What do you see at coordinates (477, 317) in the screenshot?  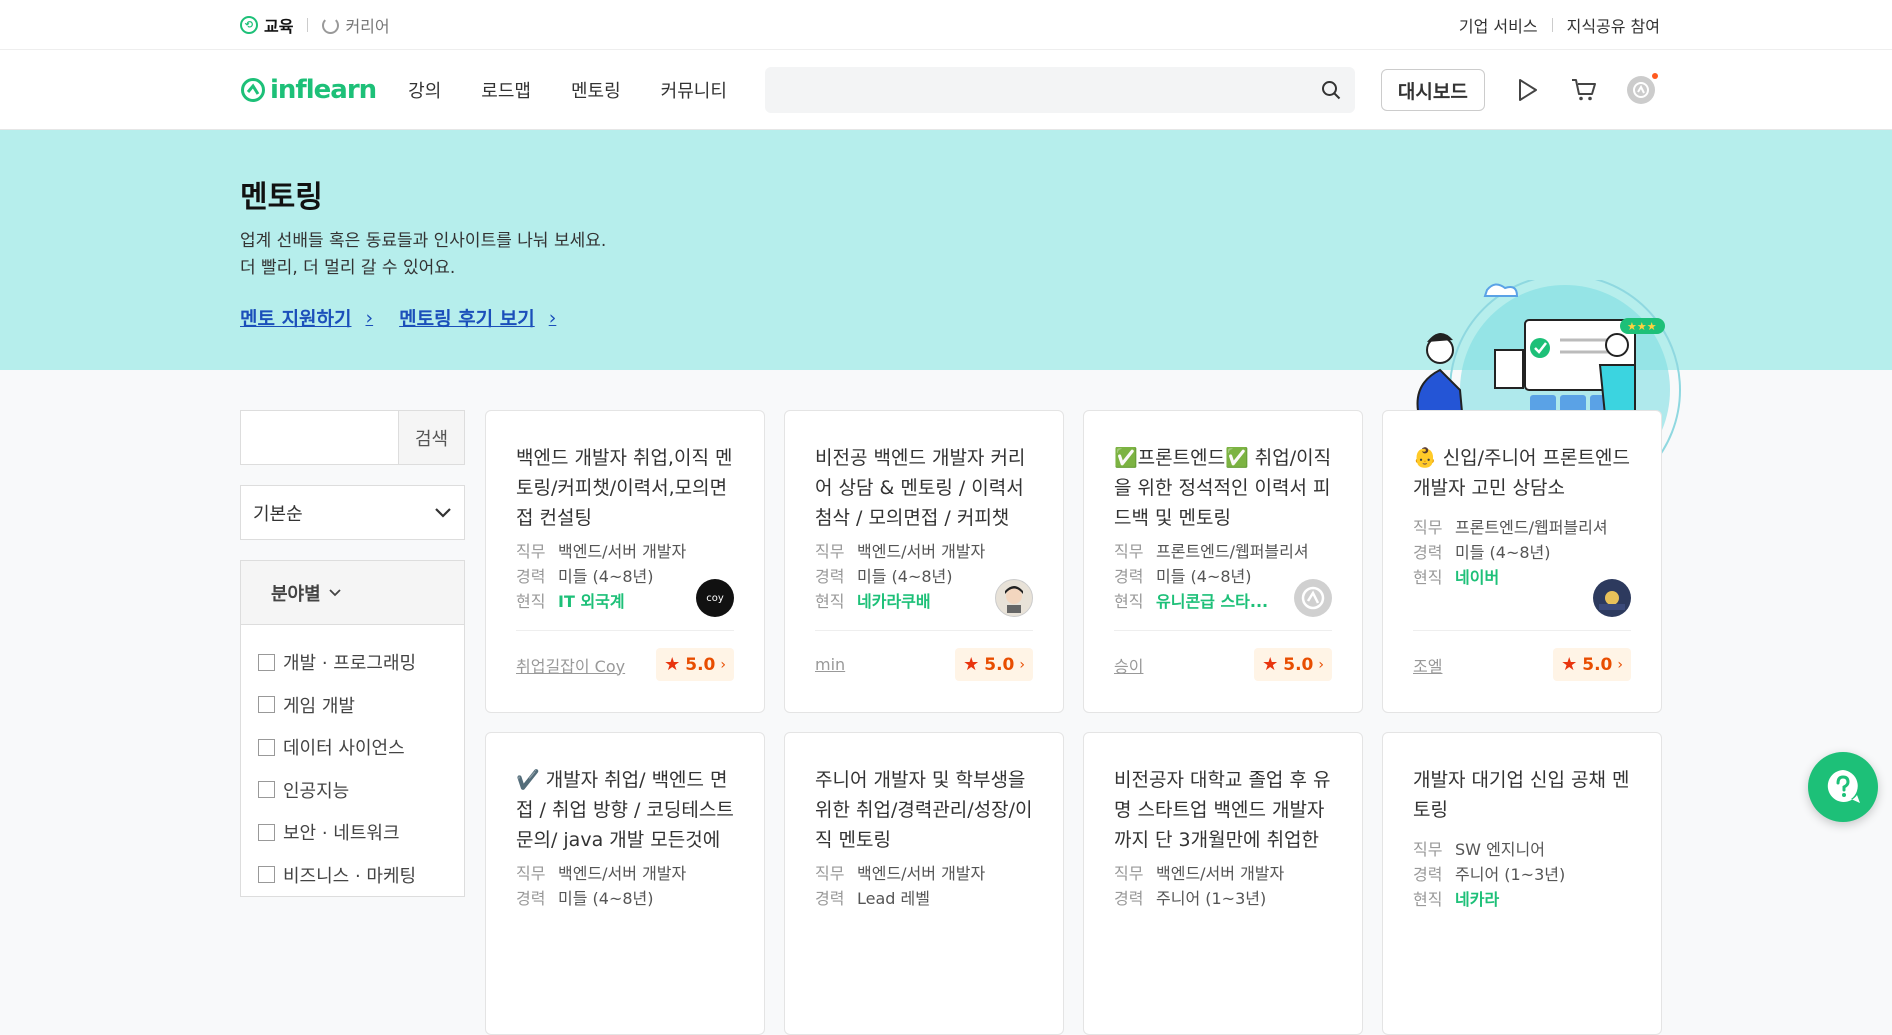 I see `mentoring-reviews-link: 멘토링 후기 보기 ›` at bounding box center [477, 317].